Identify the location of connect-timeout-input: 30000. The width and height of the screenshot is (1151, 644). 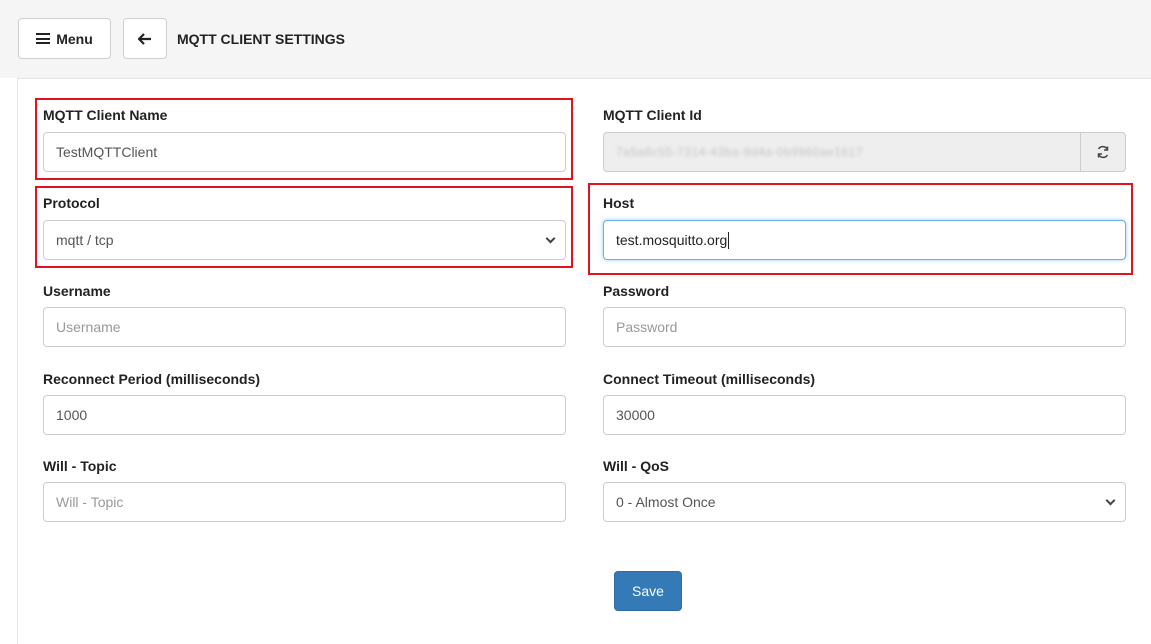
(864, 415).